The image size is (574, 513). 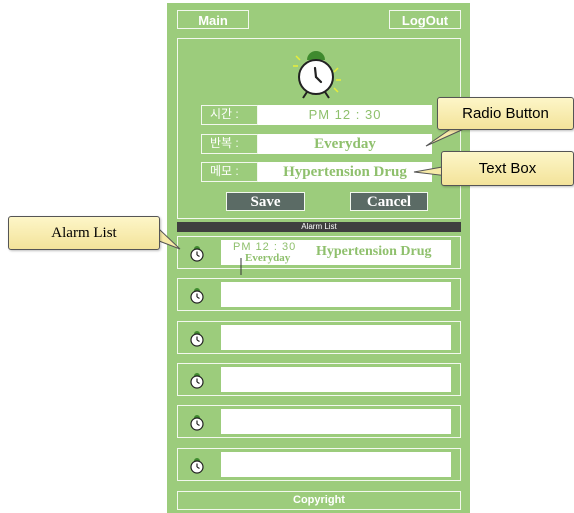 I want to click on alarm-list-callout-text: Alarm List, so click(x=84, y=233).